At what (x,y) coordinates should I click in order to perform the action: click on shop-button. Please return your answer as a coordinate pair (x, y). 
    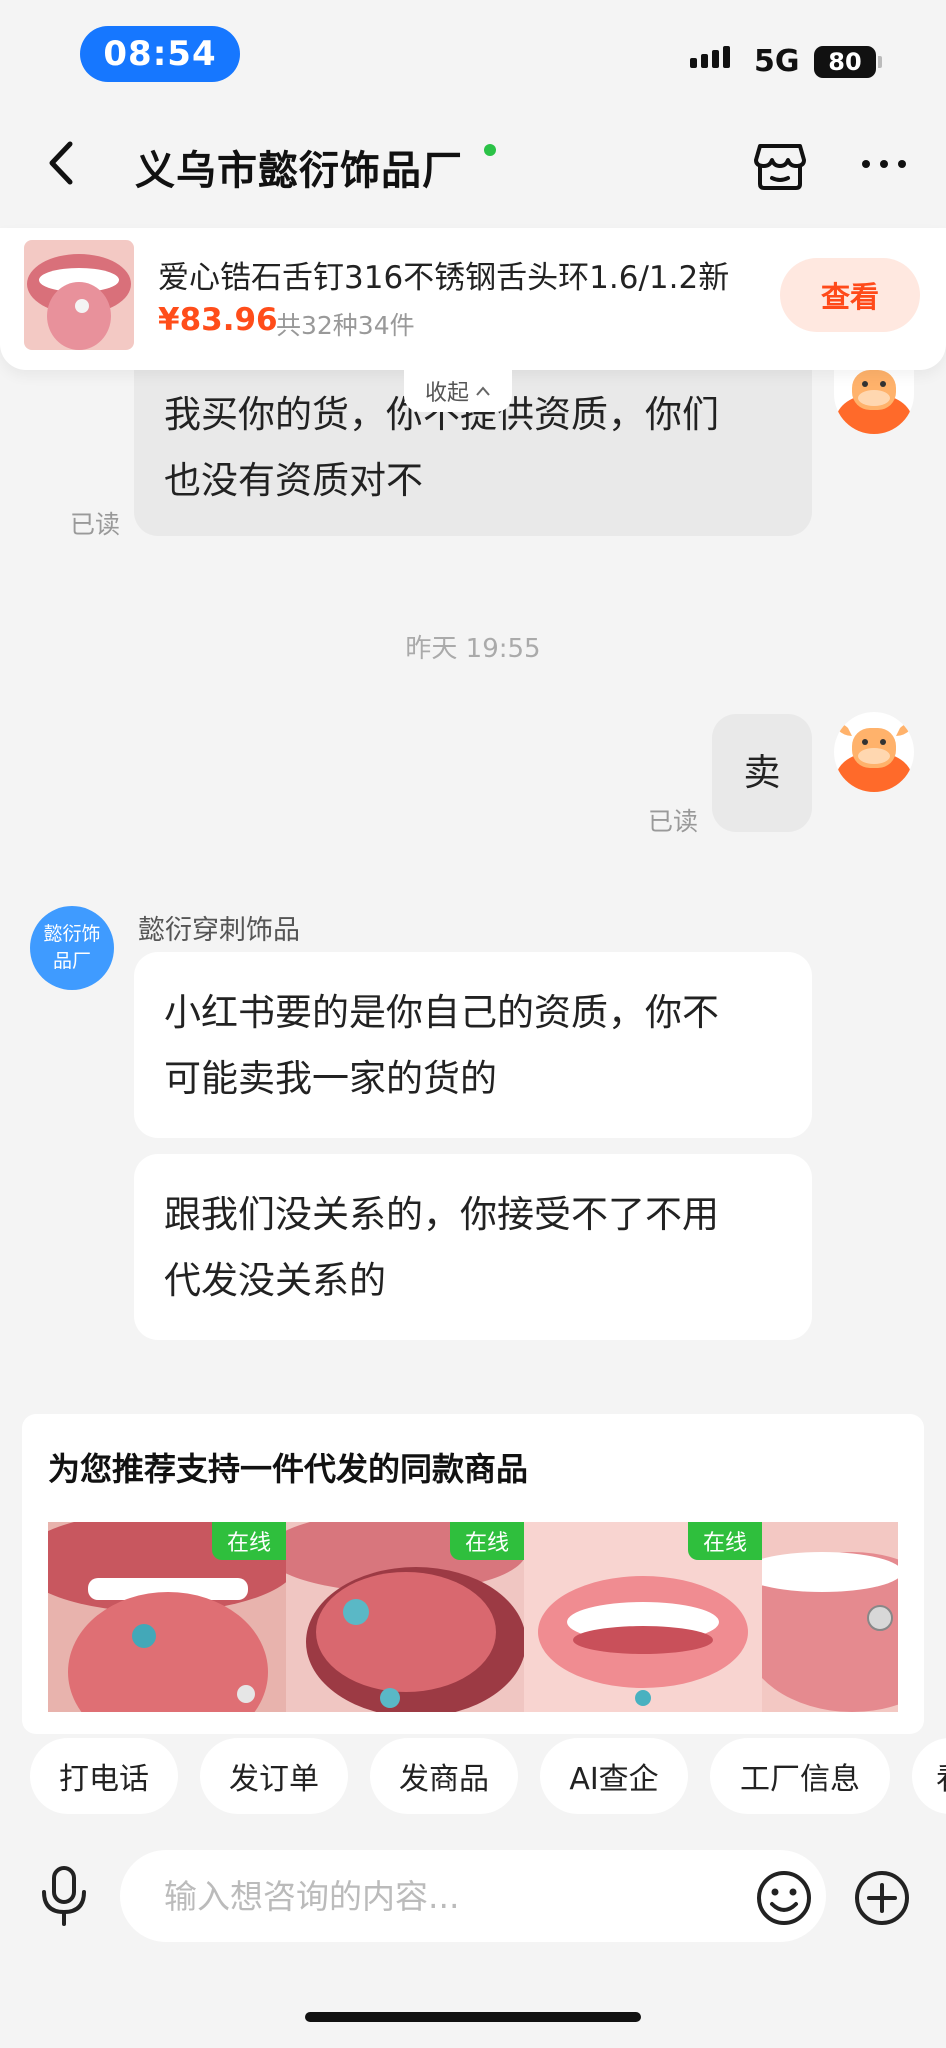
    Looking at the image, I should click on (780, 164).